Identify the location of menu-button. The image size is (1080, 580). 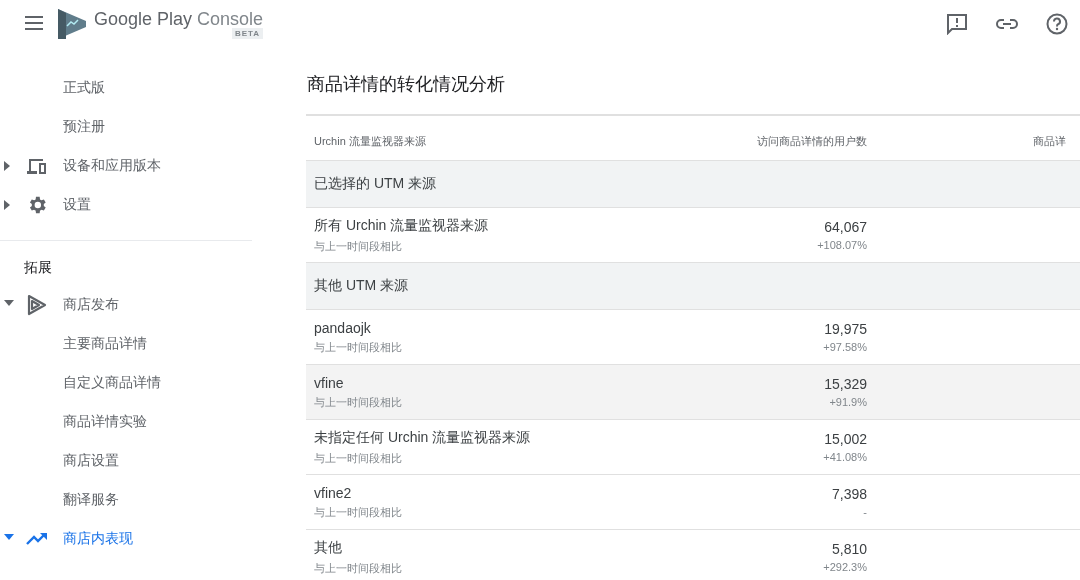
(34, 24).